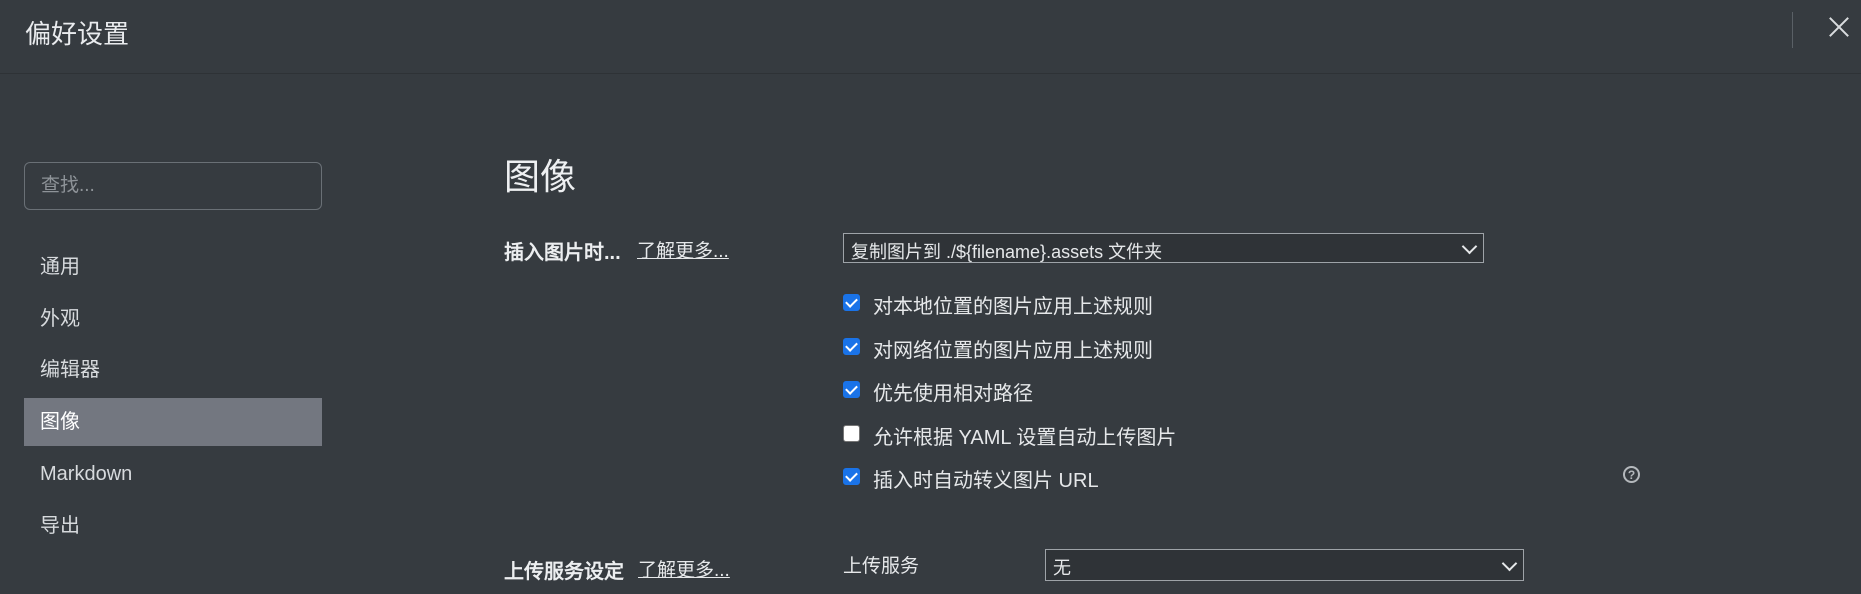 This screenshot has height=594, width=1861. Describe the element at coordinates (1062, 568) in the screenshot. I see `upload-service-value: 无` at that location.